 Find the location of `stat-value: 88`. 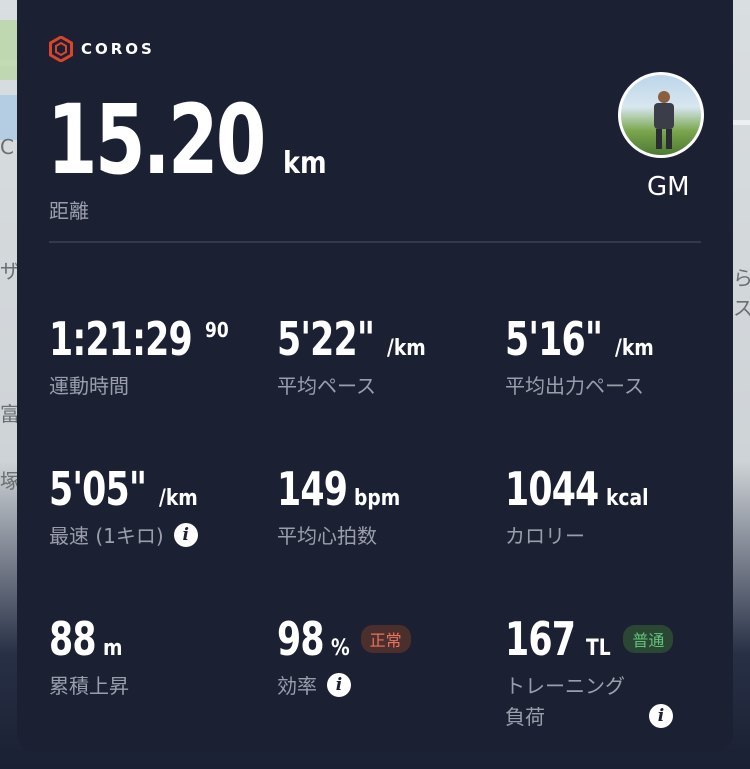

stat-value: 88 is located at coordinates (73, 639).